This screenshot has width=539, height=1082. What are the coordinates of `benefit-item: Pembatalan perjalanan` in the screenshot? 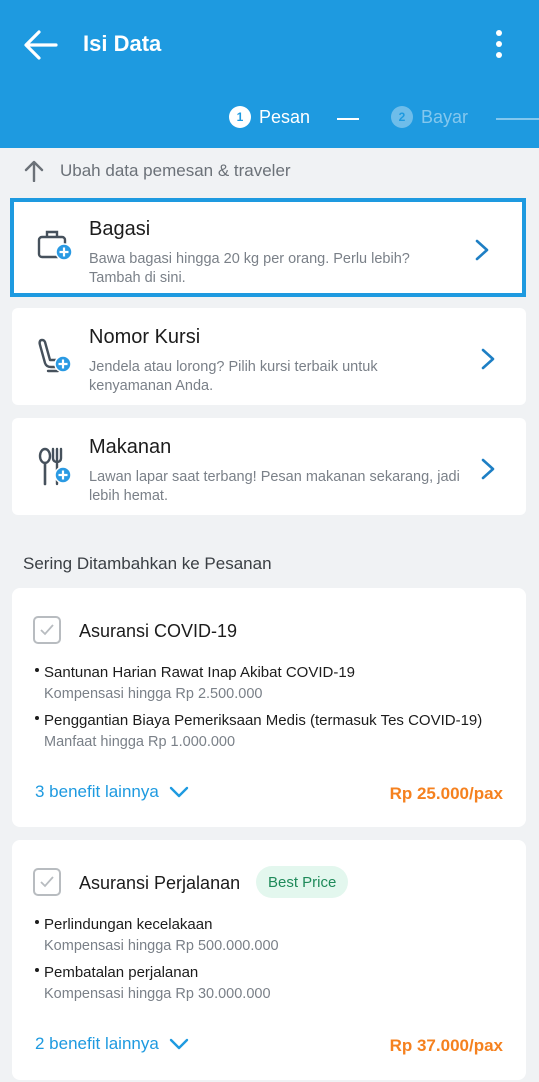 It's located at (116, 972).